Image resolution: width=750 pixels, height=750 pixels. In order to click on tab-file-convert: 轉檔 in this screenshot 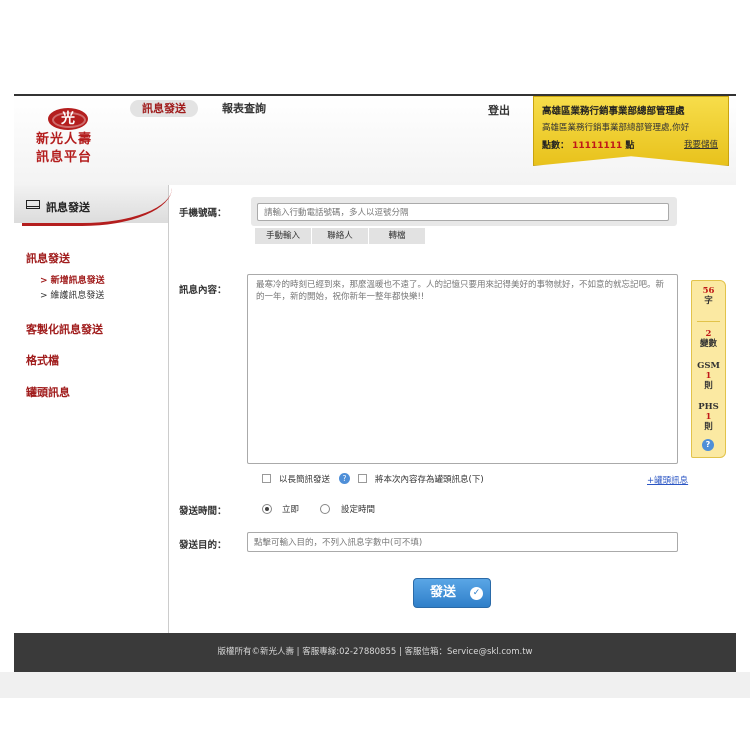, I will do `click(397, 236)`.